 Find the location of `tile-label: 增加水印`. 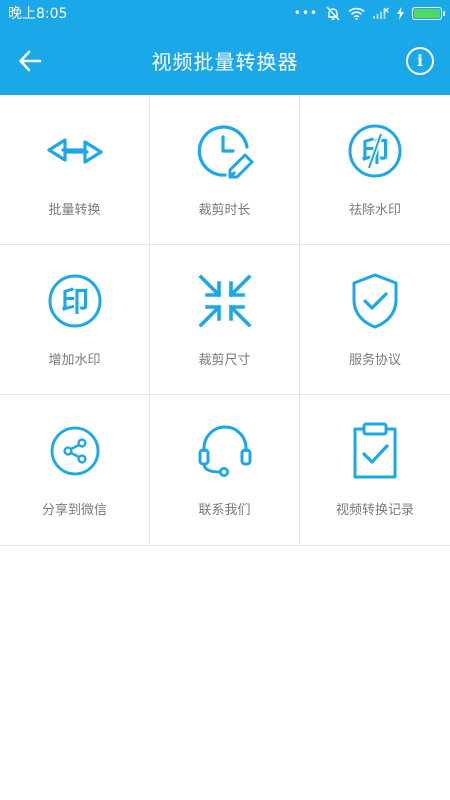

tile-label: 增加水印 is located at coordinates (74, 360).